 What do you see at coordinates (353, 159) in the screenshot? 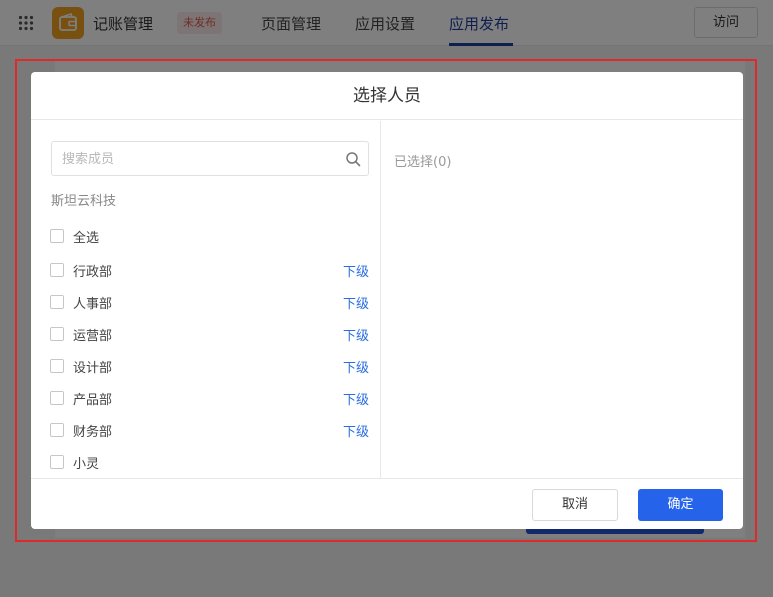
I see `search-icon` at bounding box center [353, 159].